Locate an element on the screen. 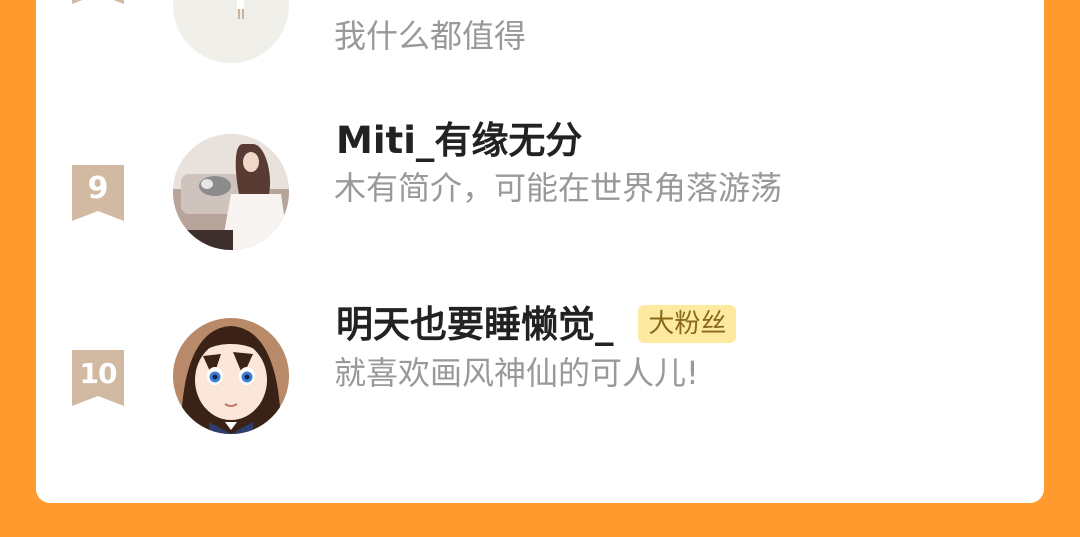 Image resolution: width=1080 pixels, height=537 pixels. user-name-text: Miti_有缘无分 is located at coordinates (459, 140).